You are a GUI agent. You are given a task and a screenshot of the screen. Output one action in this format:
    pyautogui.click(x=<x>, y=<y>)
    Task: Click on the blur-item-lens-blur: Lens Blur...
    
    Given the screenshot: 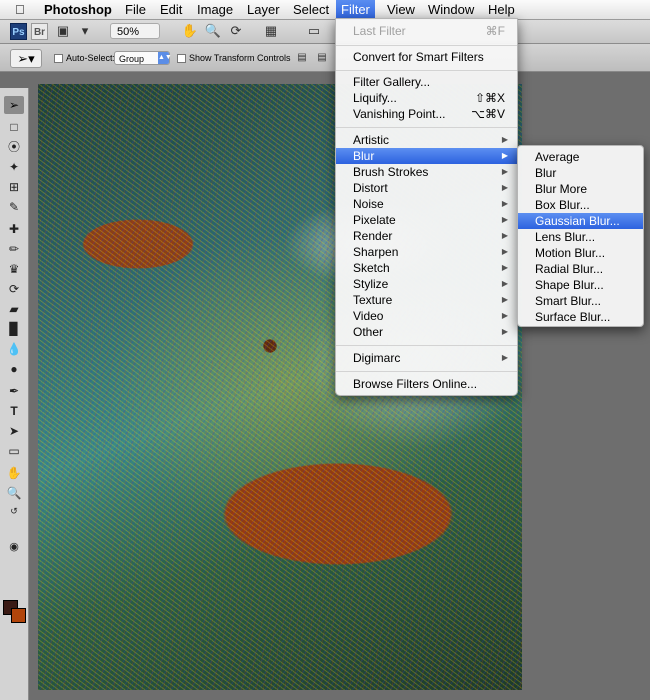 What is the action you would take?
    pyautogui.click(x=580, y=237)
    